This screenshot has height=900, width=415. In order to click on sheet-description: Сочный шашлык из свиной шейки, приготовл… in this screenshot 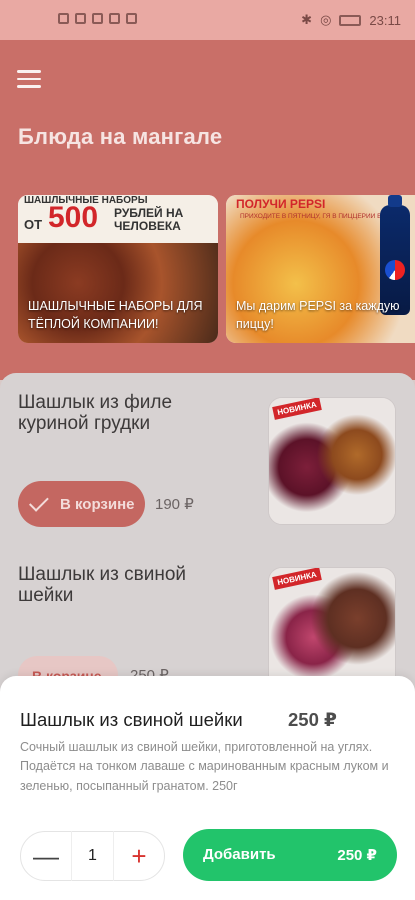, I will do `click(204, 766)`.